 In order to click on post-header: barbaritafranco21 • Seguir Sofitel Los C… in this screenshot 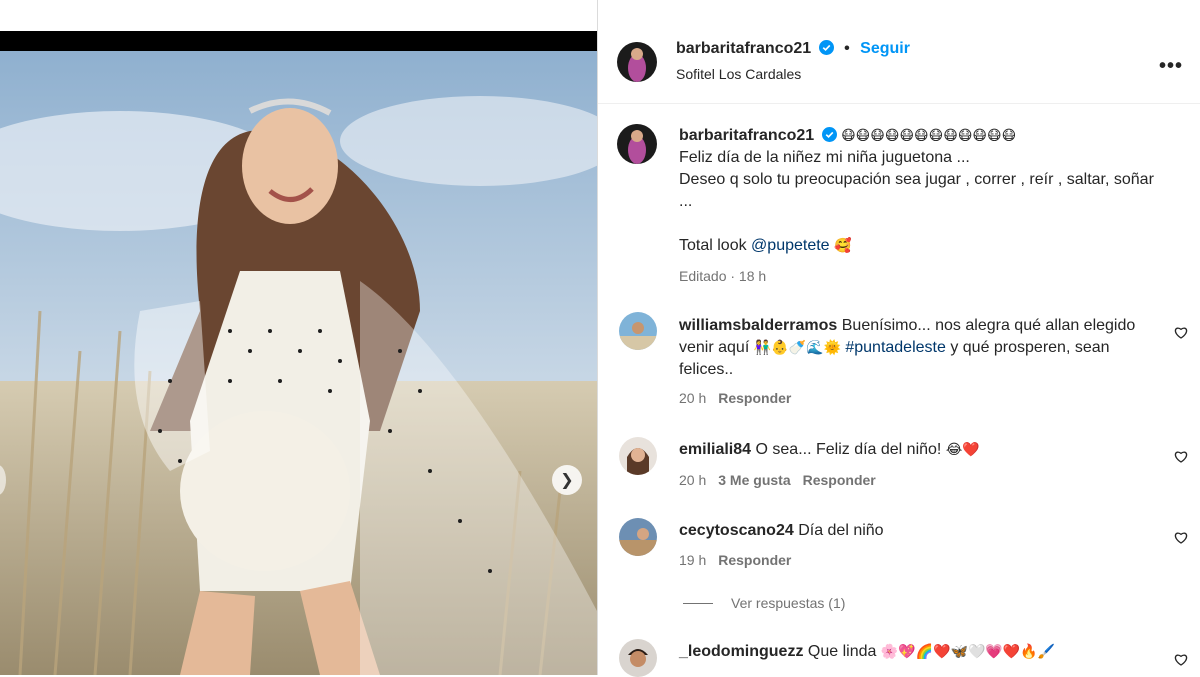, I will do `click(899, 67)`.